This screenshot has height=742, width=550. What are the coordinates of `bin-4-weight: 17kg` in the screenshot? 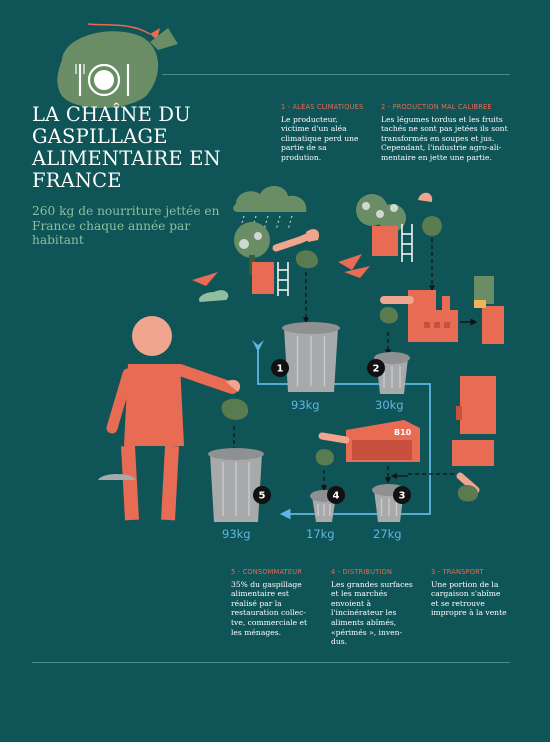 It's located at (320, 534).